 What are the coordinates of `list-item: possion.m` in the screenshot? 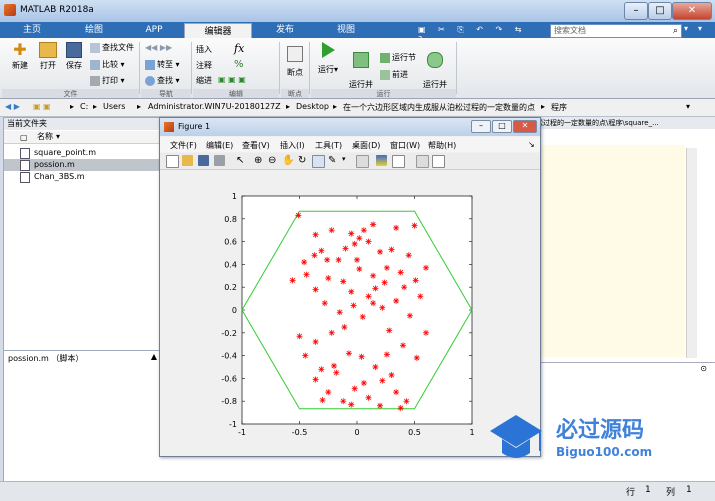 It's located at (82, 165).